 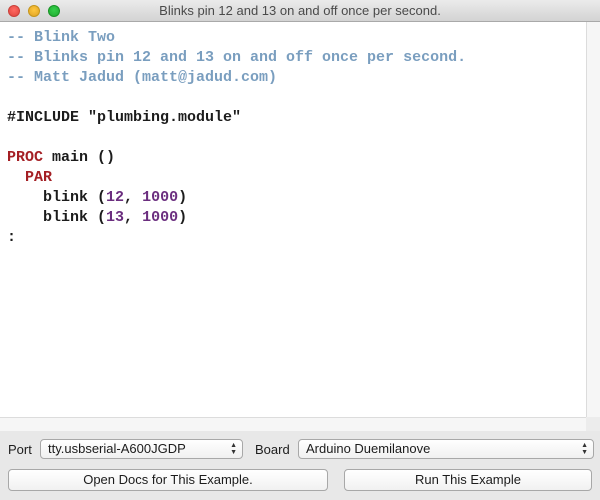 What do you see at coordinates (115, 217) in the screenshot?
I see `code-token-num: 13` at bounding box center [115, 217].